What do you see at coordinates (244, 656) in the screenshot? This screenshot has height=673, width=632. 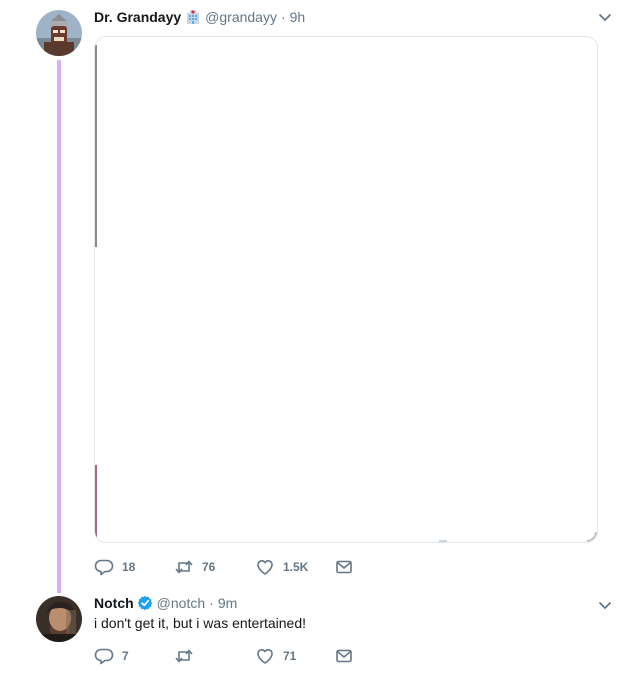 I see `action-bar: 7 71` at bounding box center [244, 656].